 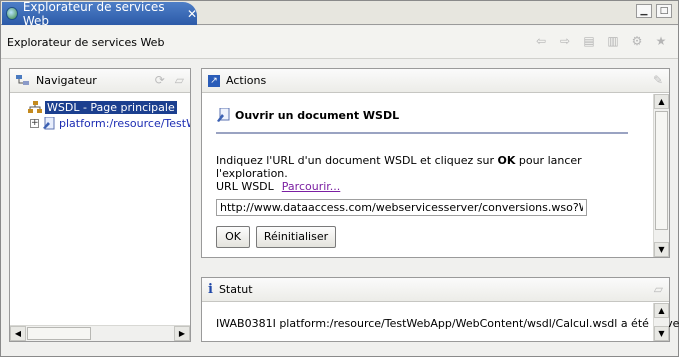 What do you see at coordinates (49, 123) in the screenshot?
I see `wsdl-document-icon` at bounding box center [49, 123].